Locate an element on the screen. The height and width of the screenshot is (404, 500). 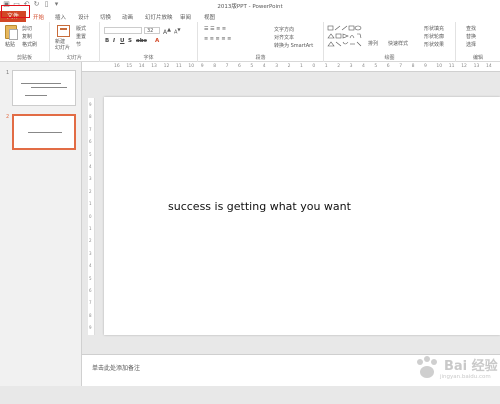
ruler-tick-label: 15 is located at coordinates (129, 66).